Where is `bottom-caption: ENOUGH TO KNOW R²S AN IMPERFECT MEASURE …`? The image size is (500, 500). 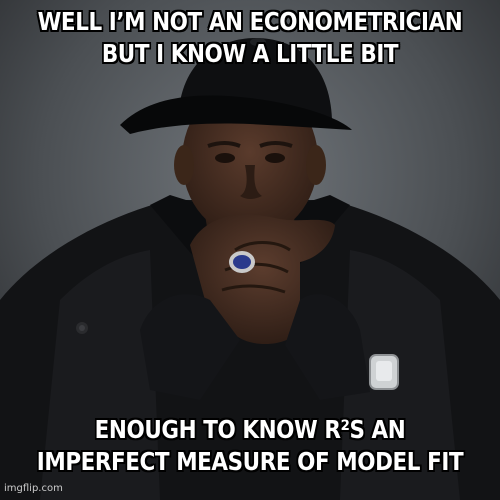
bottom-caption: ENOUGH TO KNOW R²S AN IMPERFECT MEASURE … is located at coordinates (250, 446).